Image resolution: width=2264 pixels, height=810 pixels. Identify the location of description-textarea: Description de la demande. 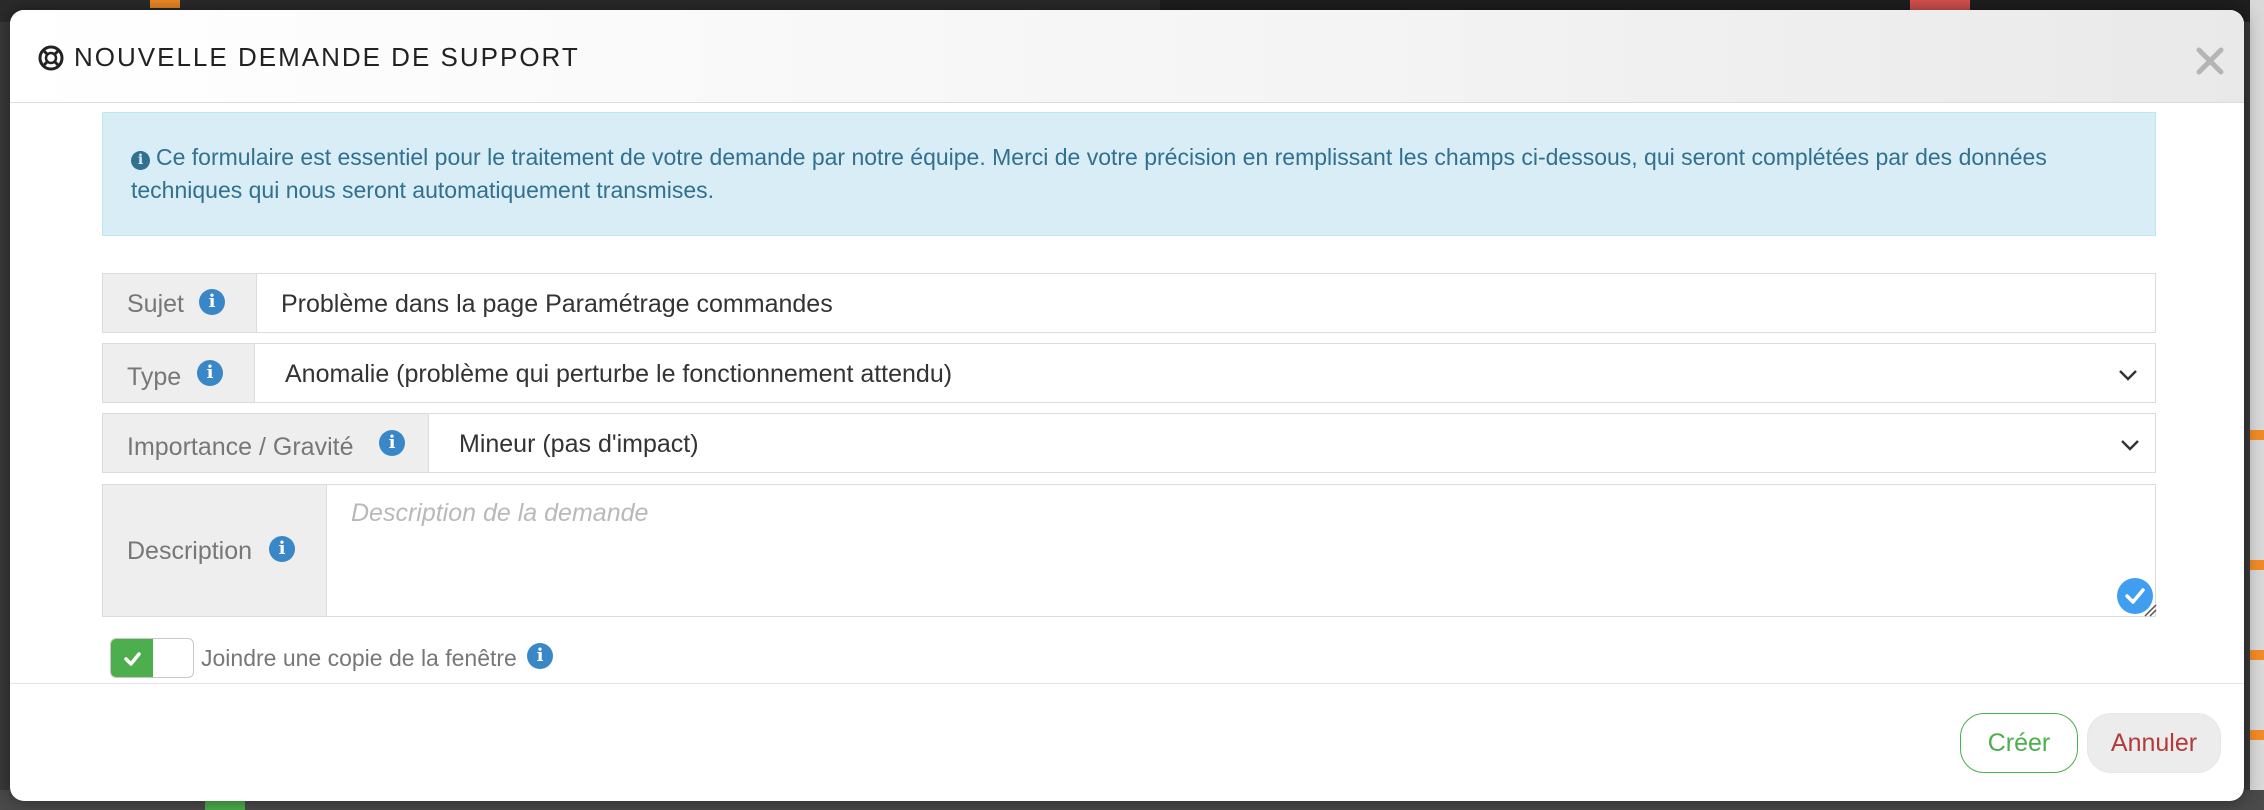
(1241, 550).